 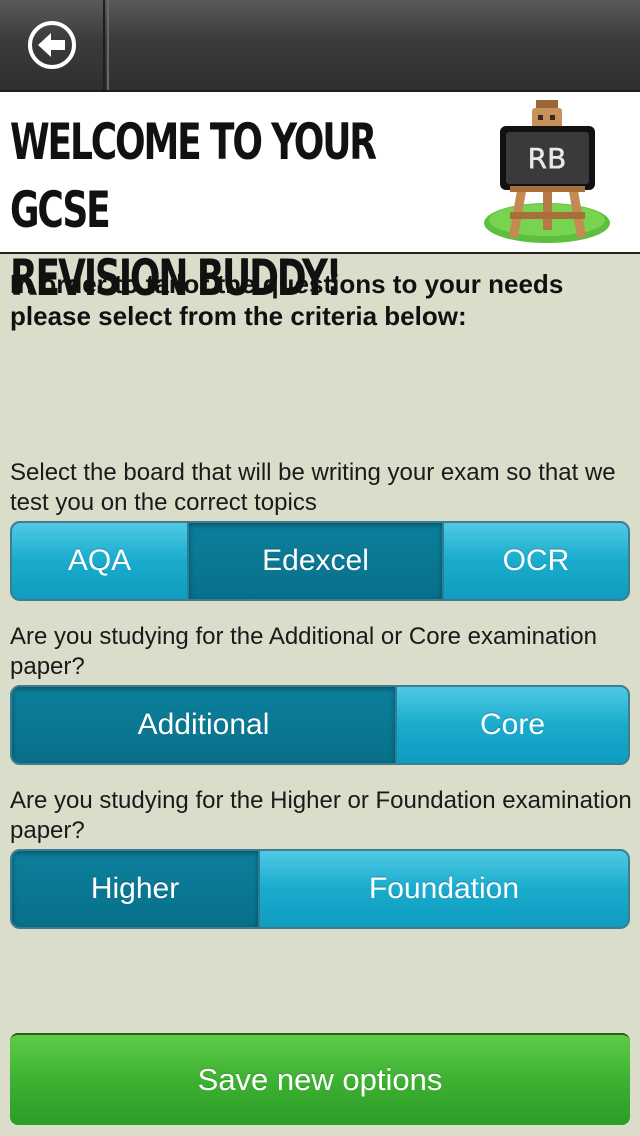 I want to click on back-arrow-icon, so click(x=51, y=45).